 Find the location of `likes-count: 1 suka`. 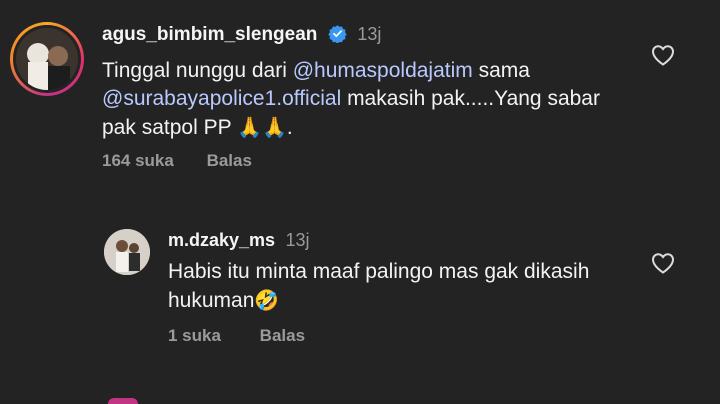

likes-count: 1 suka is located at coordinates (194, 335).